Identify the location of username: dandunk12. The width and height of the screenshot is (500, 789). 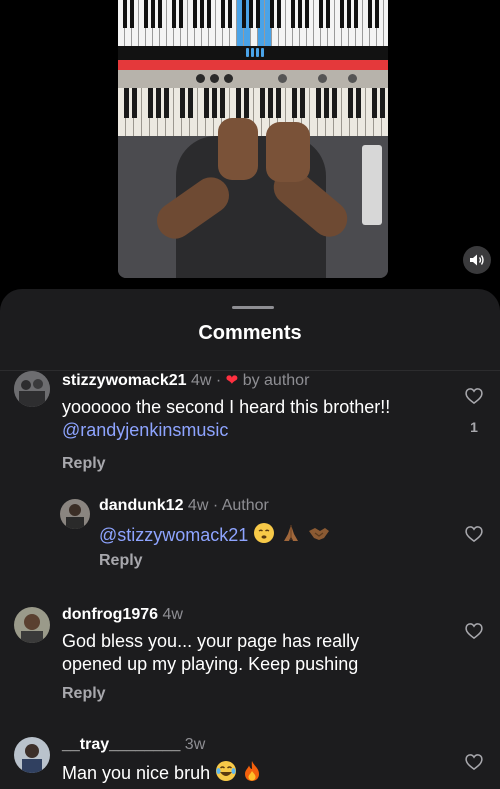
(141, 505).